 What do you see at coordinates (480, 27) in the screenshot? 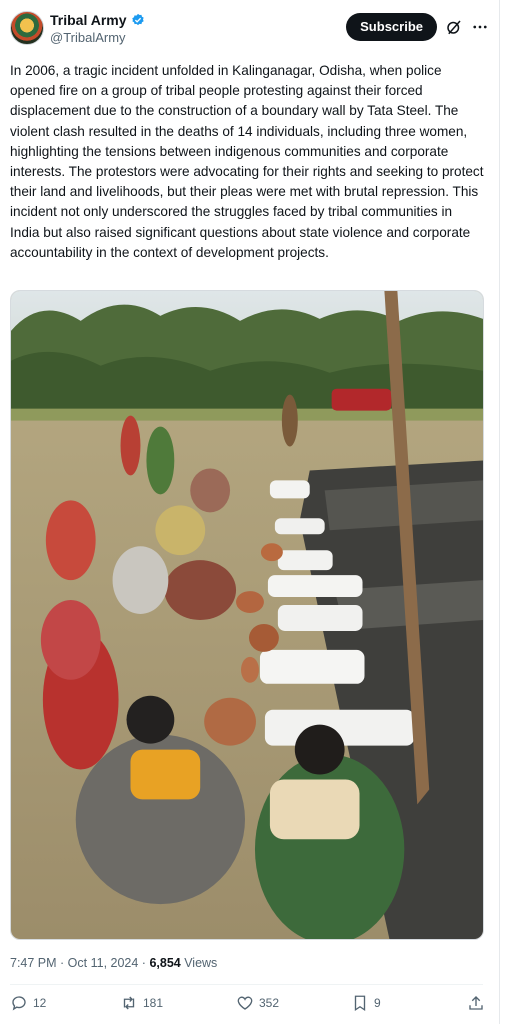
I see `more-options-icon` at bounding box center [480, 27].